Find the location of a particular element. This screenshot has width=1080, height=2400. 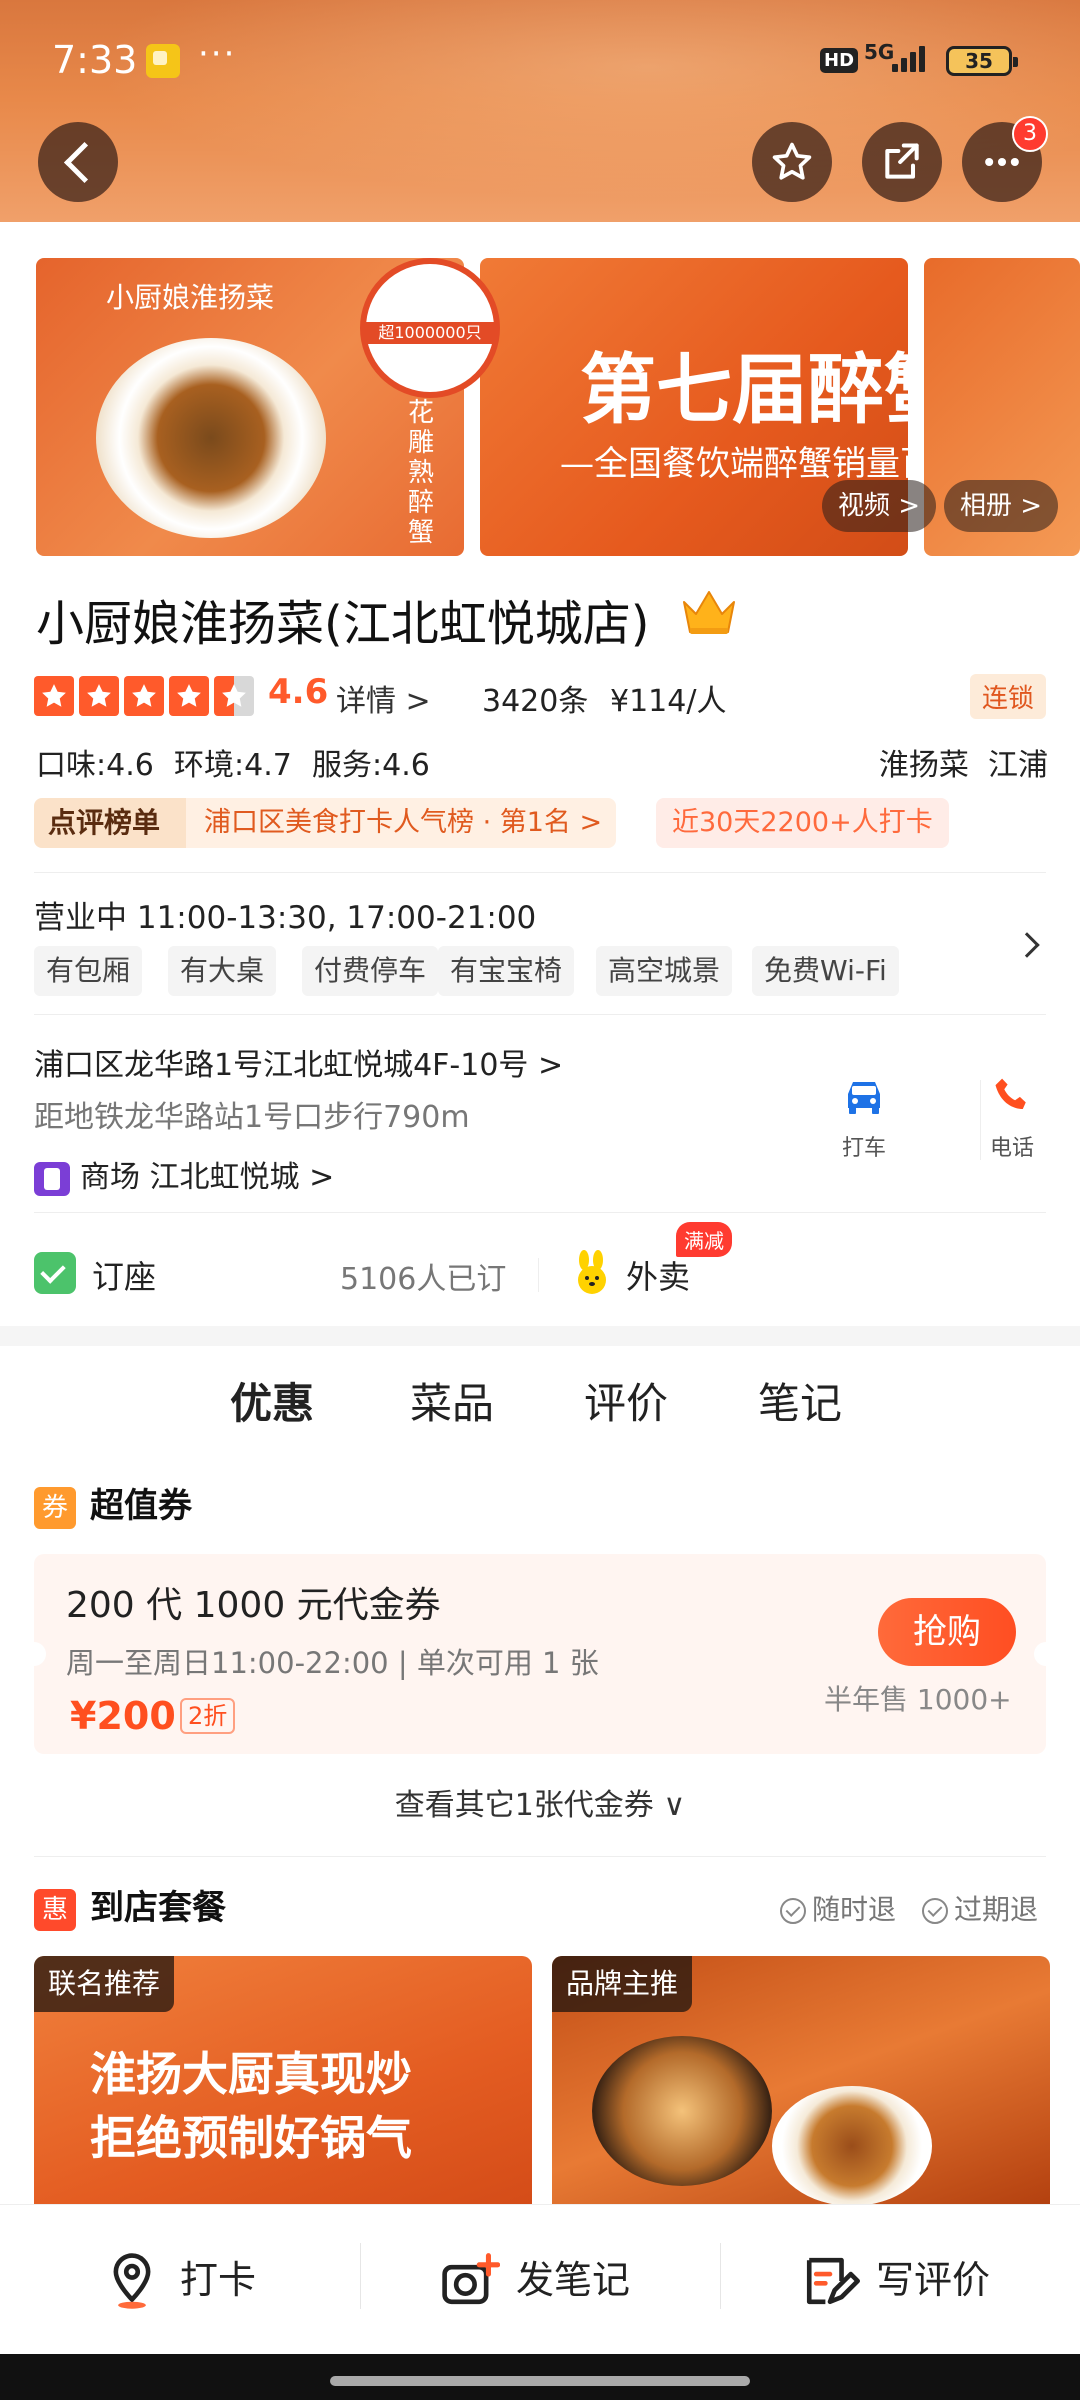

post-note-button: 发笔记 is located at coordinates (560, 2280).